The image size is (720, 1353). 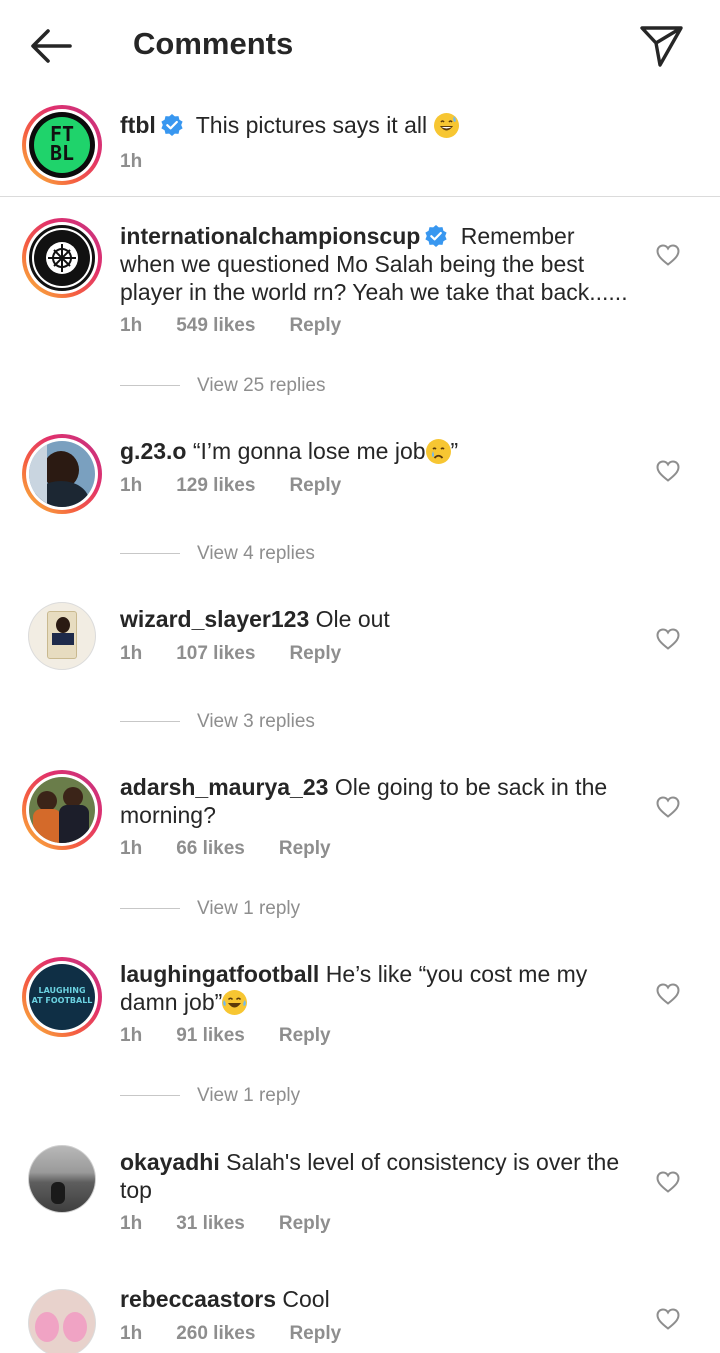 I want to click on view-replies-label: View 25 replies, so click(x=261, y=385).